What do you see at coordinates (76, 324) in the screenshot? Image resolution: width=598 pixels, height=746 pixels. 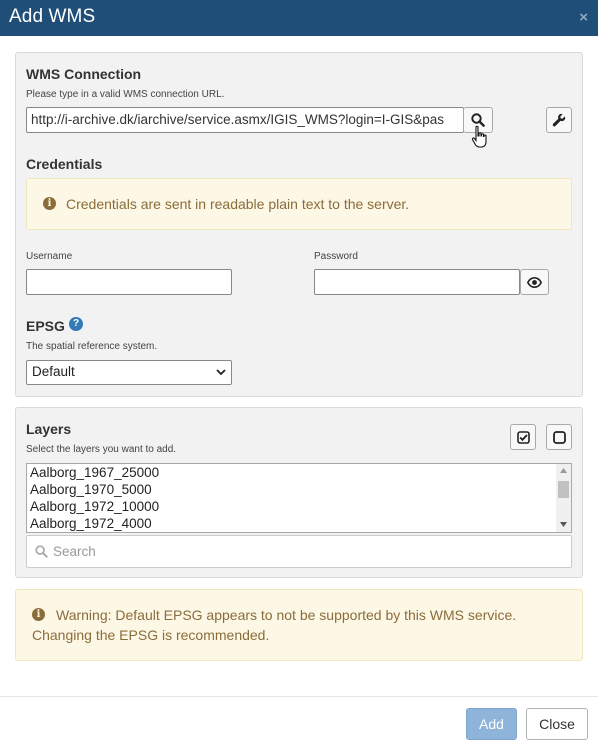 I see `question-circle-icon: ?` at bounding box center [76, 324].